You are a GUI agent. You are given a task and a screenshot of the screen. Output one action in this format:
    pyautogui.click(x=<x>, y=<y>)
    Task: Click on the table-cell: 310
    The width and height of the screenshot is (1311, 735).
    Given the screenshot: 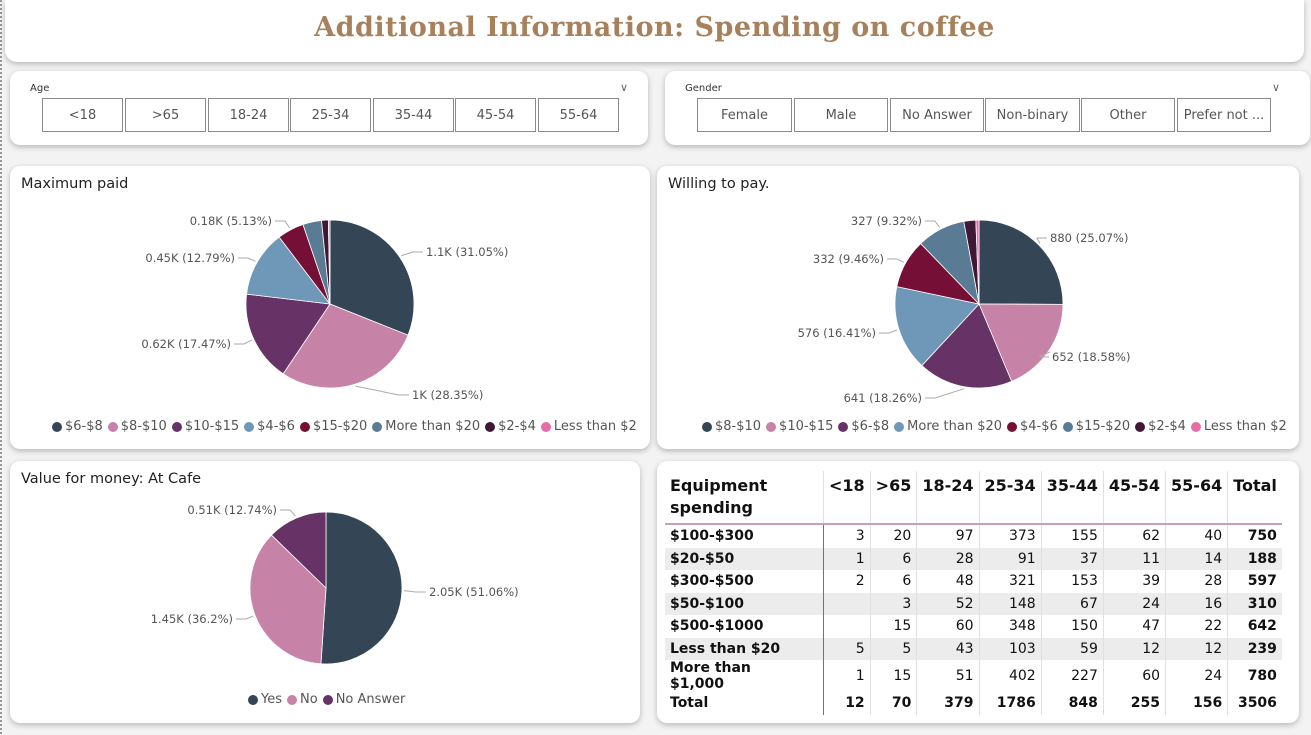 What is the action you would take?
    pyautogui.click(x=1254, y=603)
    